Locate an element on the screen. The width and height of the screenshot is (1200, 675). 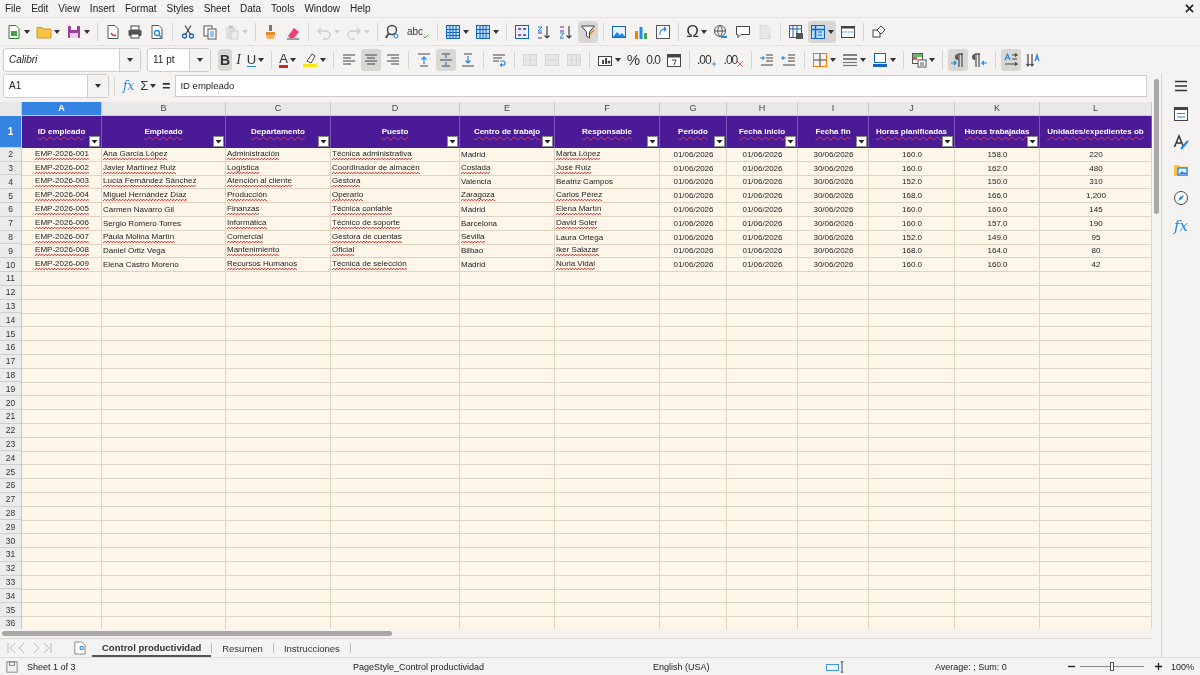
special-button: Ω is located at coordinates (696, 31).